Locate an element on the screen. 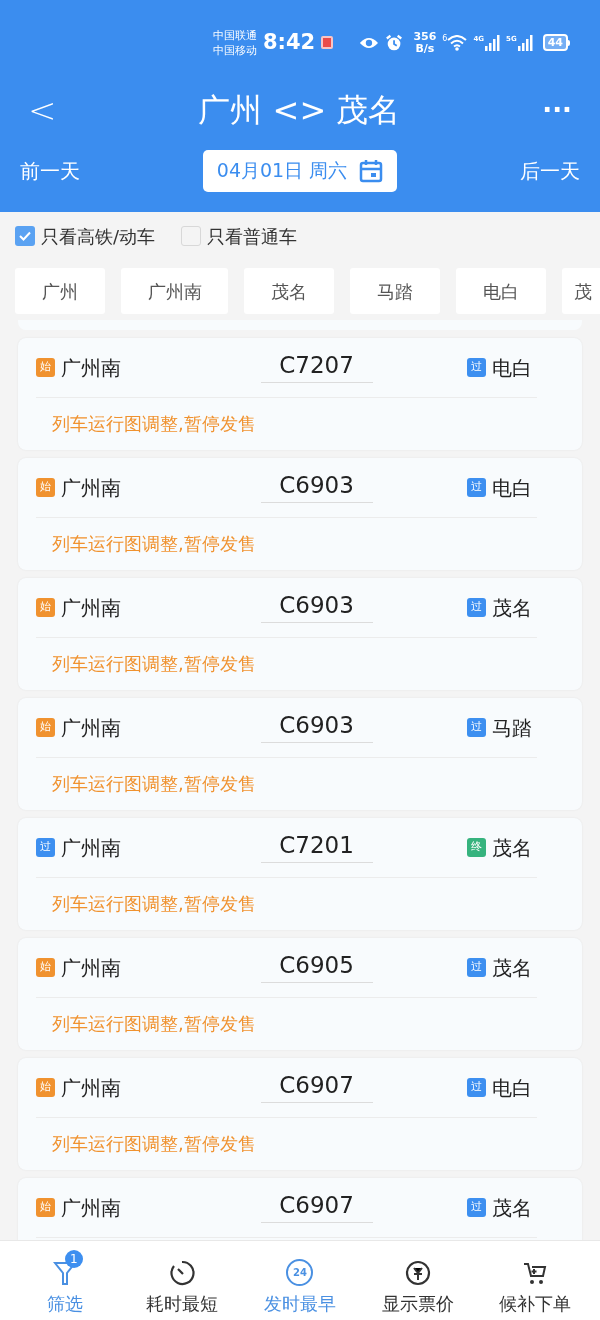  train-number: C7207 is located at coordinates (316, 366).